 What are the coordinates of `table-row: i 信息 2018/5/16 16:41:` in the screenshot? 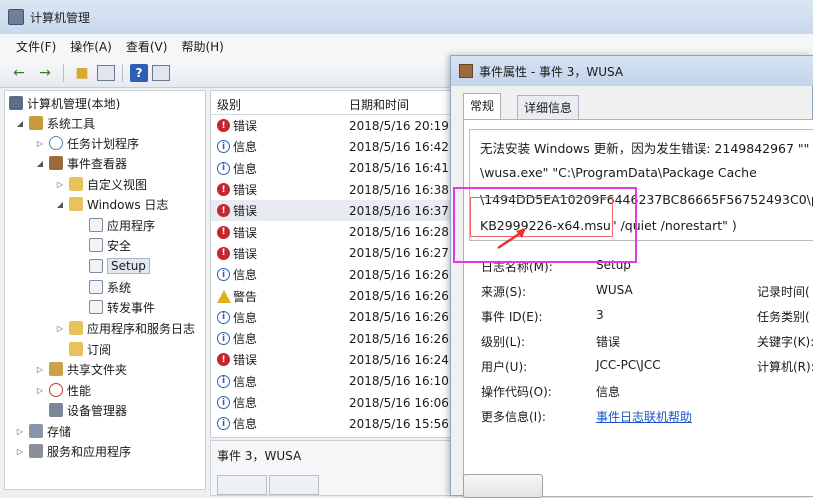 It's located at (332, 168).